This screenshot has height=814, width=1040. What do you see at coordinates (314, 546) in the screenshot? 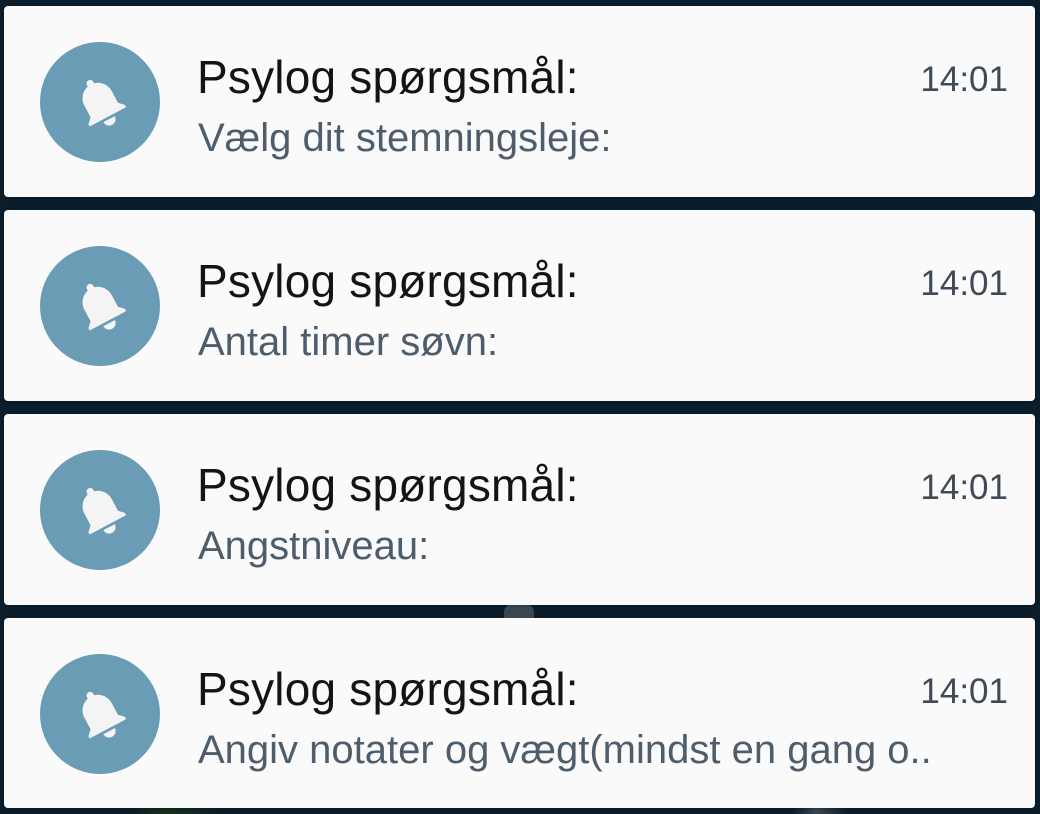
I see `notification-text: Angstniveau:` at bounding box center [314, 546].